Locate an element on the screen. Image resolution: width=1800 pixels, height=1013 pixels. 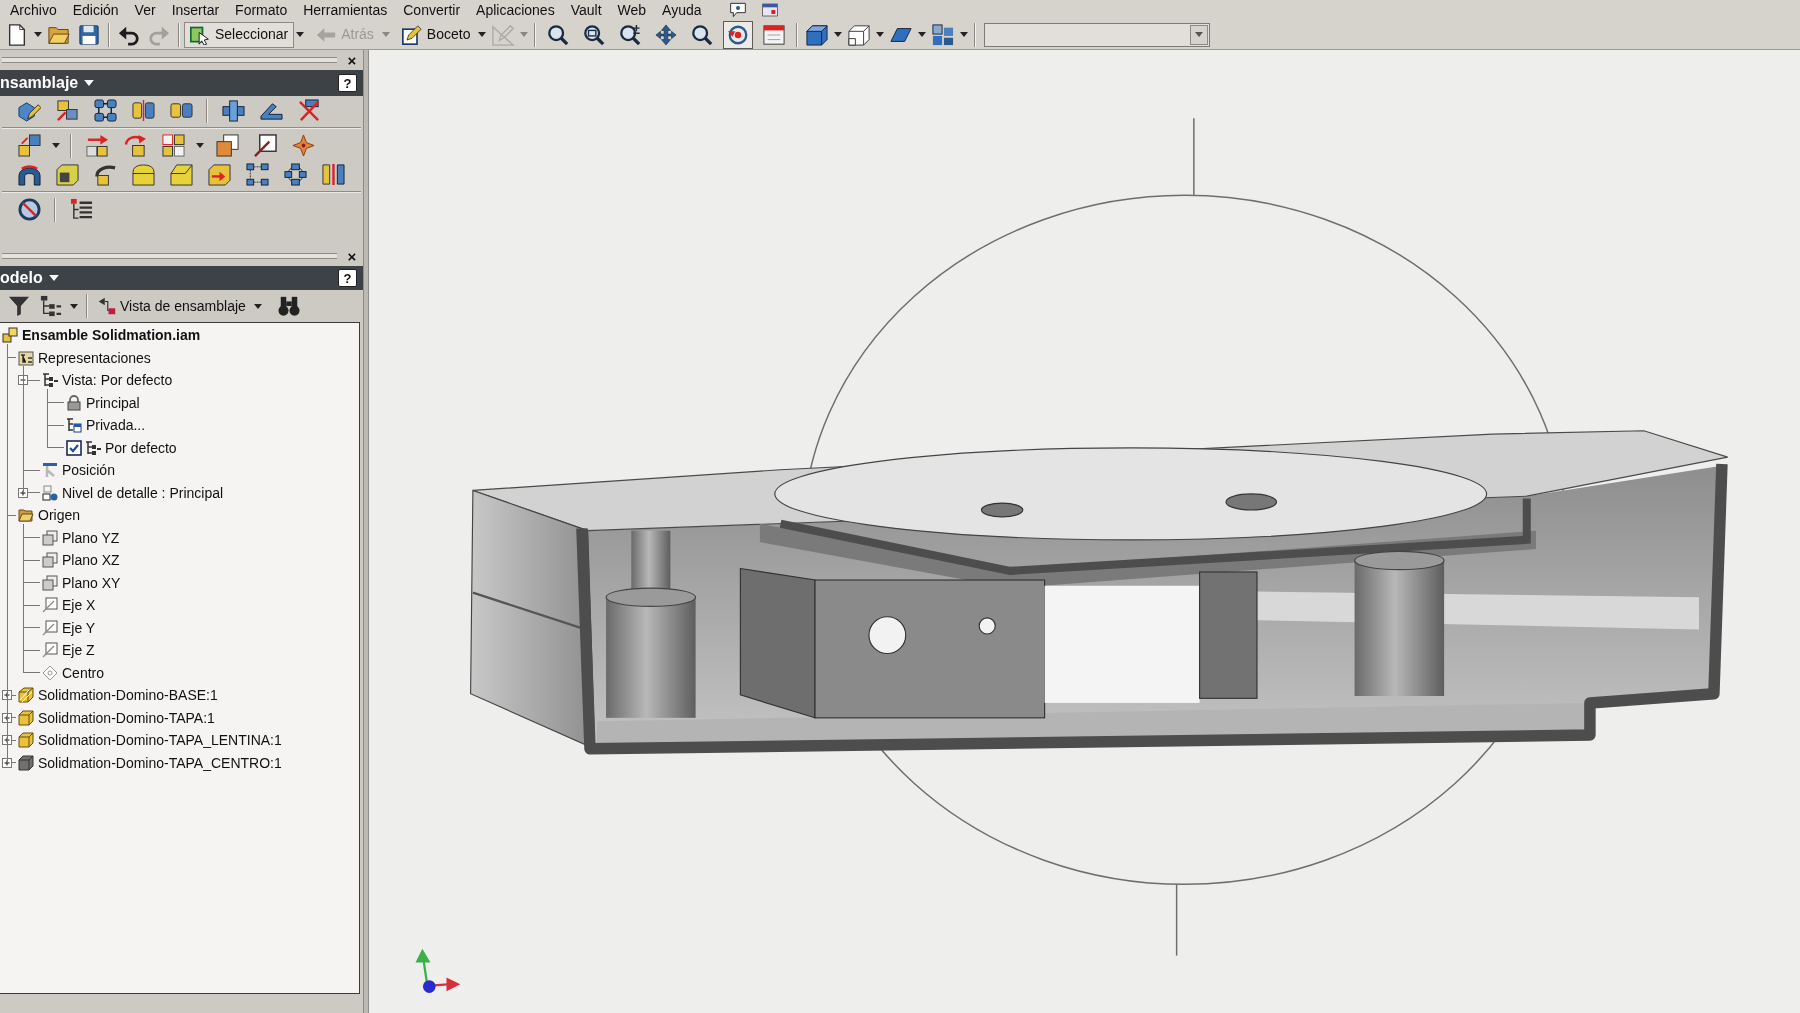
tree-item: Solidmation-Domino-BASE:1 is located at coordinates (128, 695).